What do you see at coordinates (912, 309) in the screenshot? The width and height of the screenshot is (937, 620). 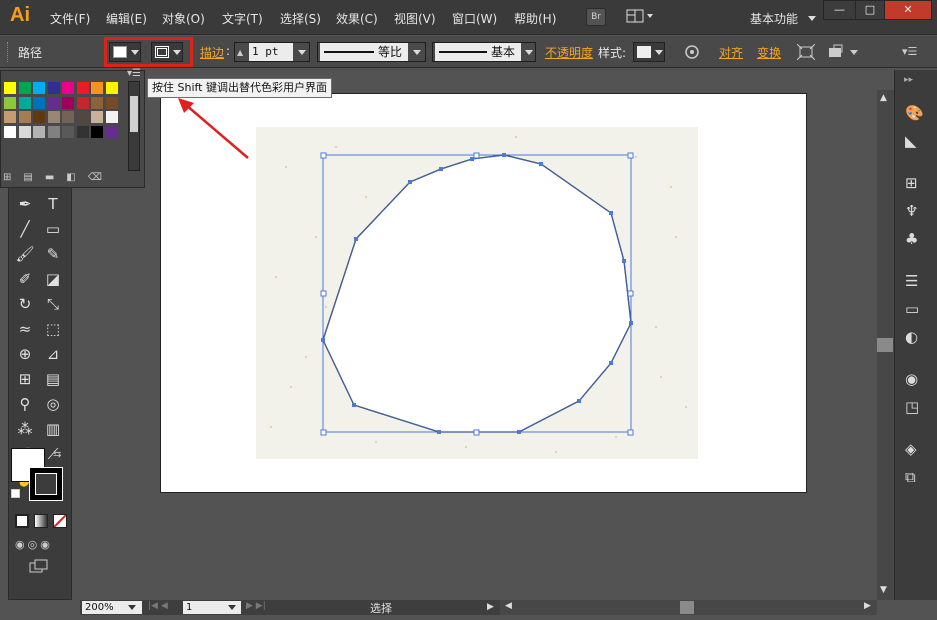 I see `gradient-panel-icon: ▭` at bounding box center [912, 309].